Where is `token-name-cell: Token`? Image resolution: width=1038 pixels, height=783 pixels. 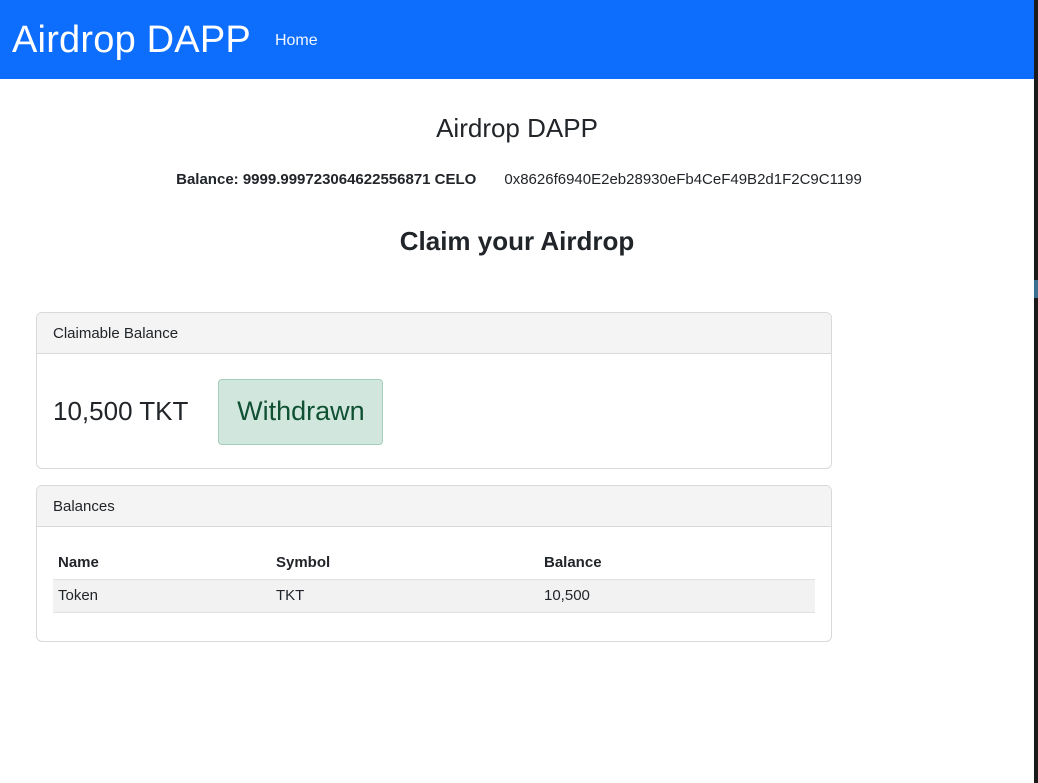 token-name-cell: Token is located at coordinates (162, 595).